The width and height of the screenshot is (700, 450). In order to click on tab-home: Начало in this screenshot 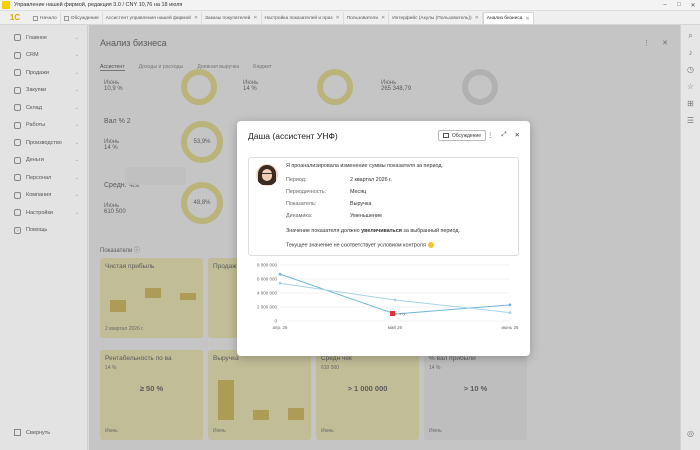, I will do `click(45, 18)`.